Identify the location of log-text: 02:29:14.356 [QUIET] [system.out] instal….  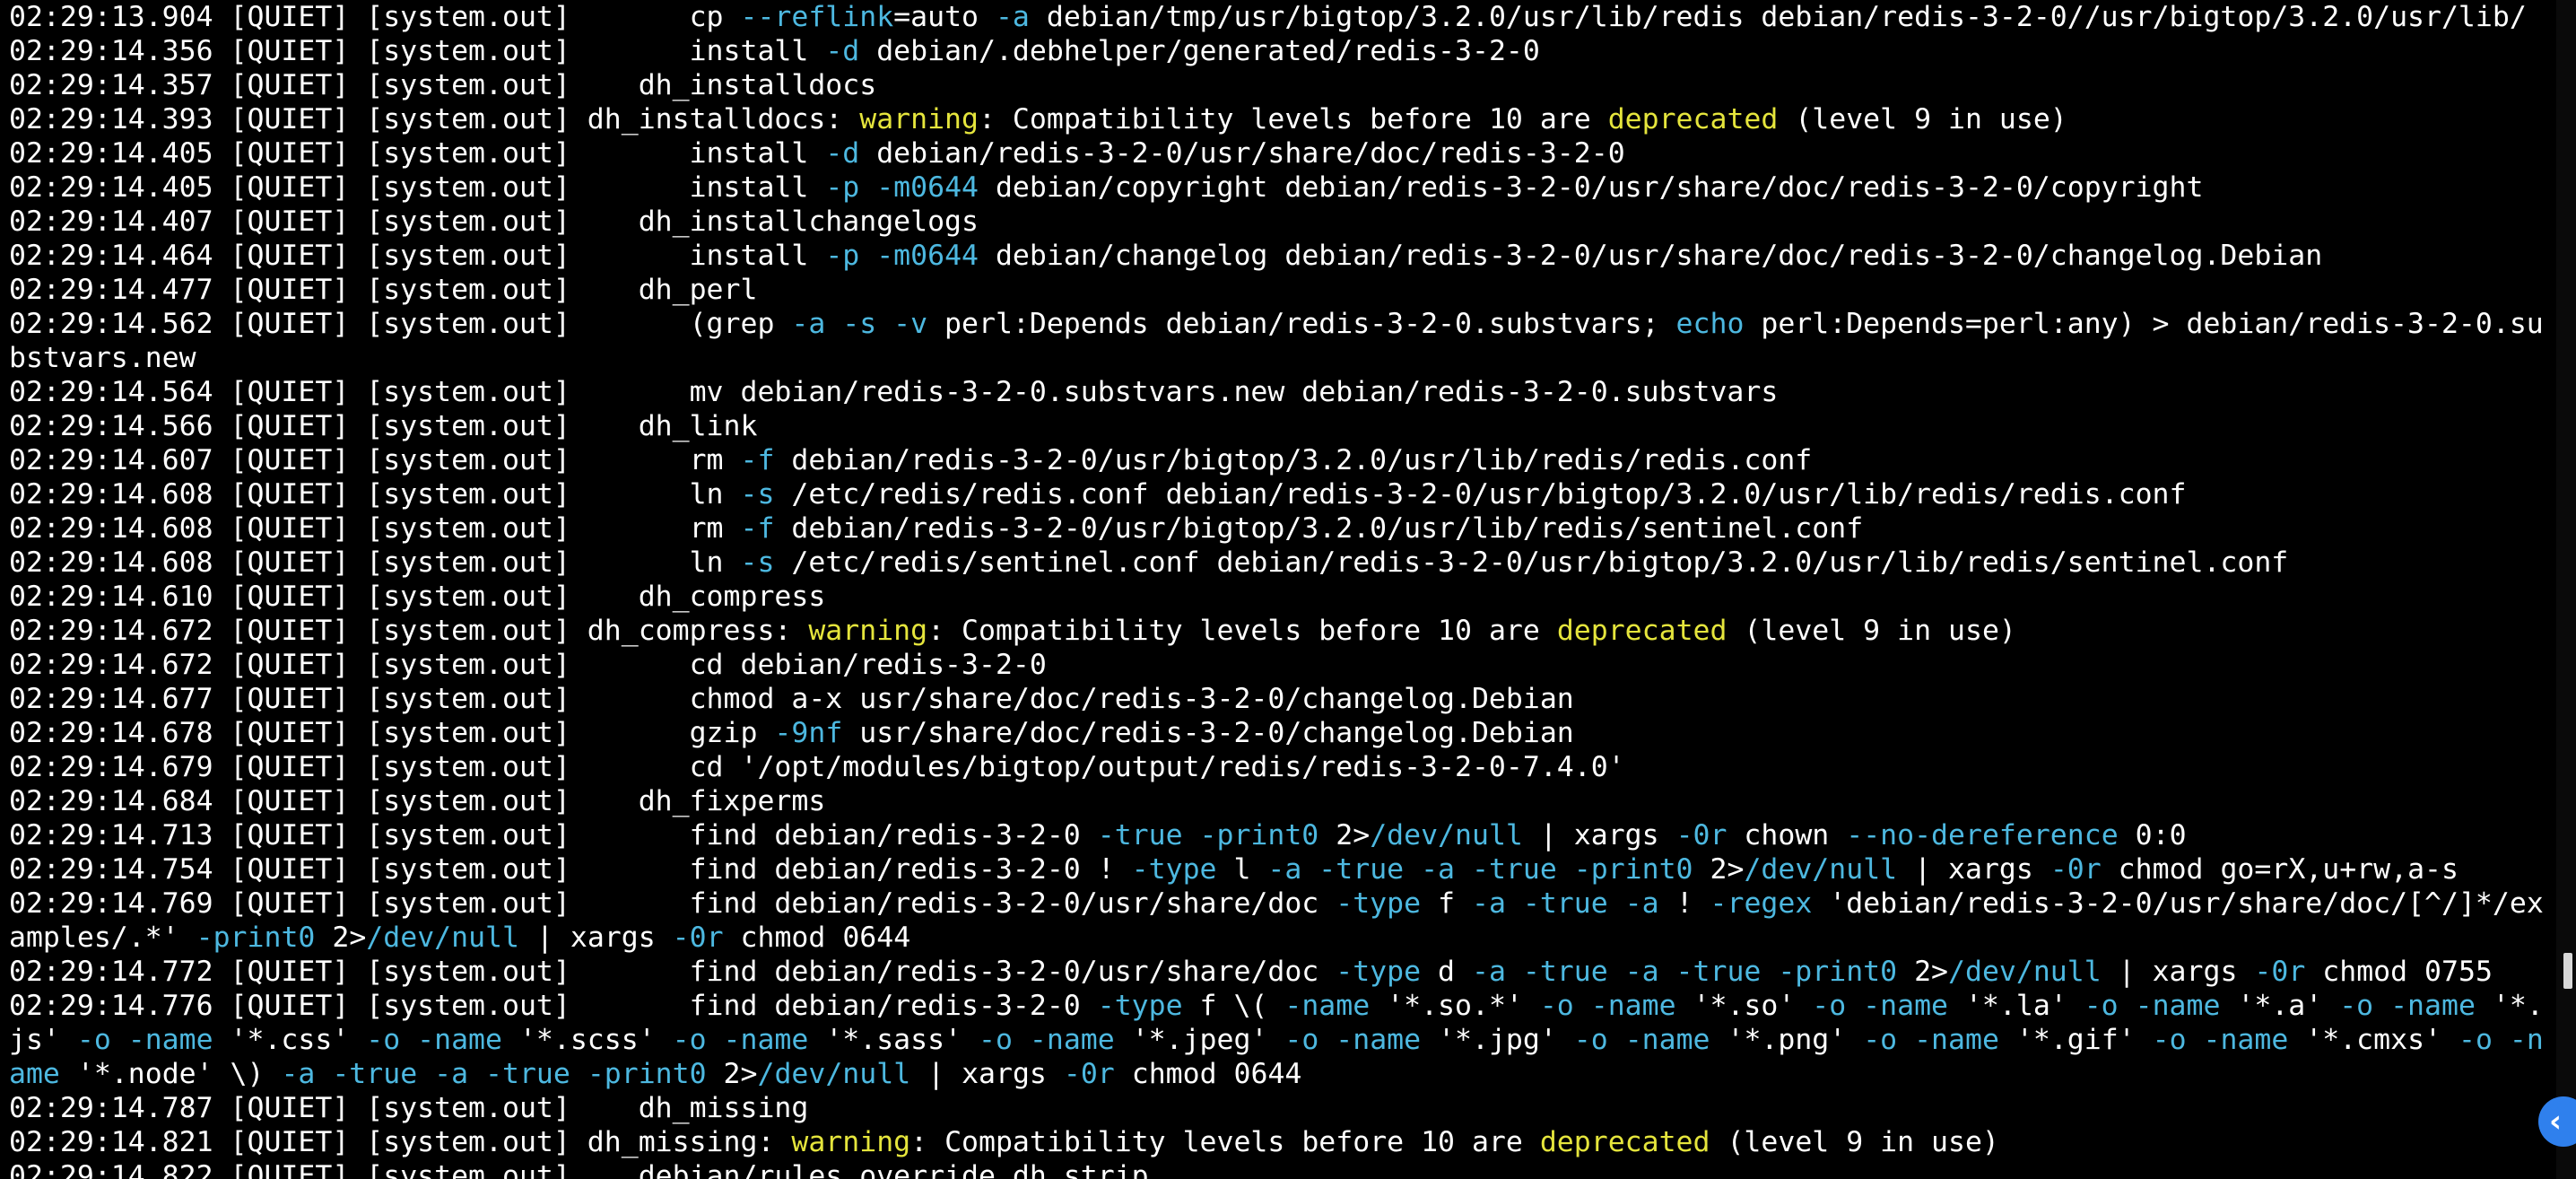
(417, 51).